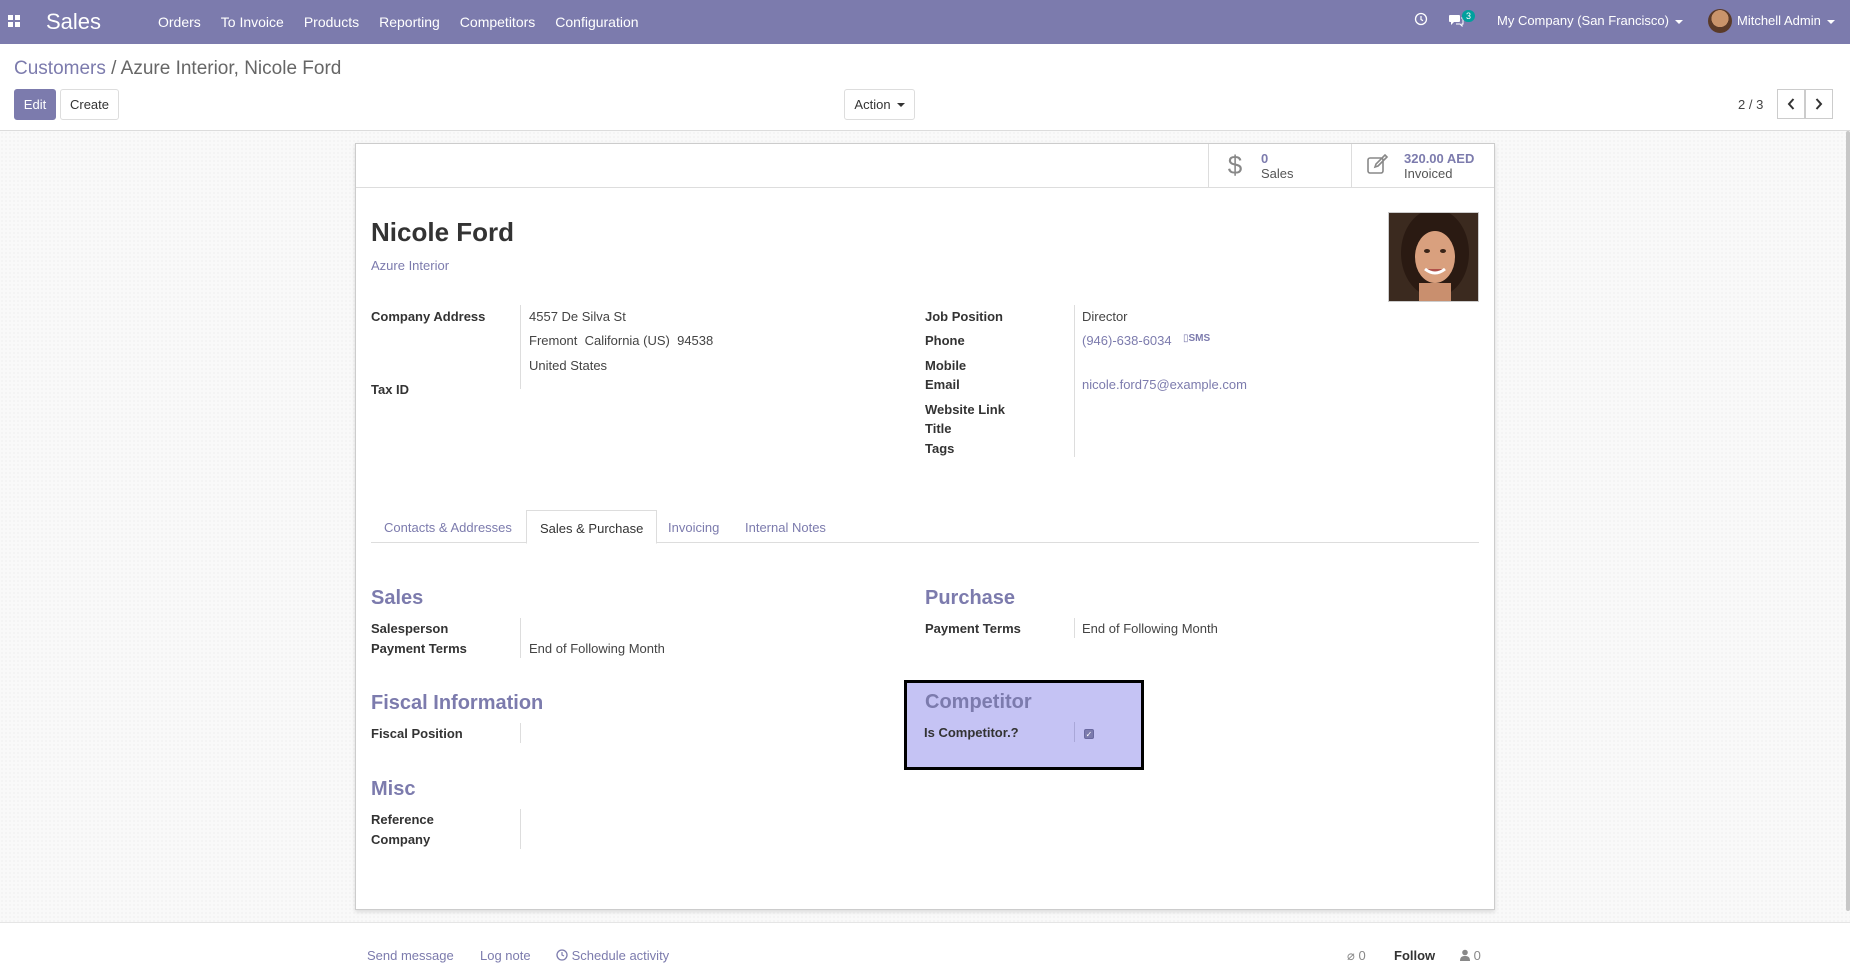 Image resolution: width=1850 pixels, height=965 pixels. Describe the element at coordinates (946, 365) in the screenshot. I see `mobile-label: Mobile` at that location.